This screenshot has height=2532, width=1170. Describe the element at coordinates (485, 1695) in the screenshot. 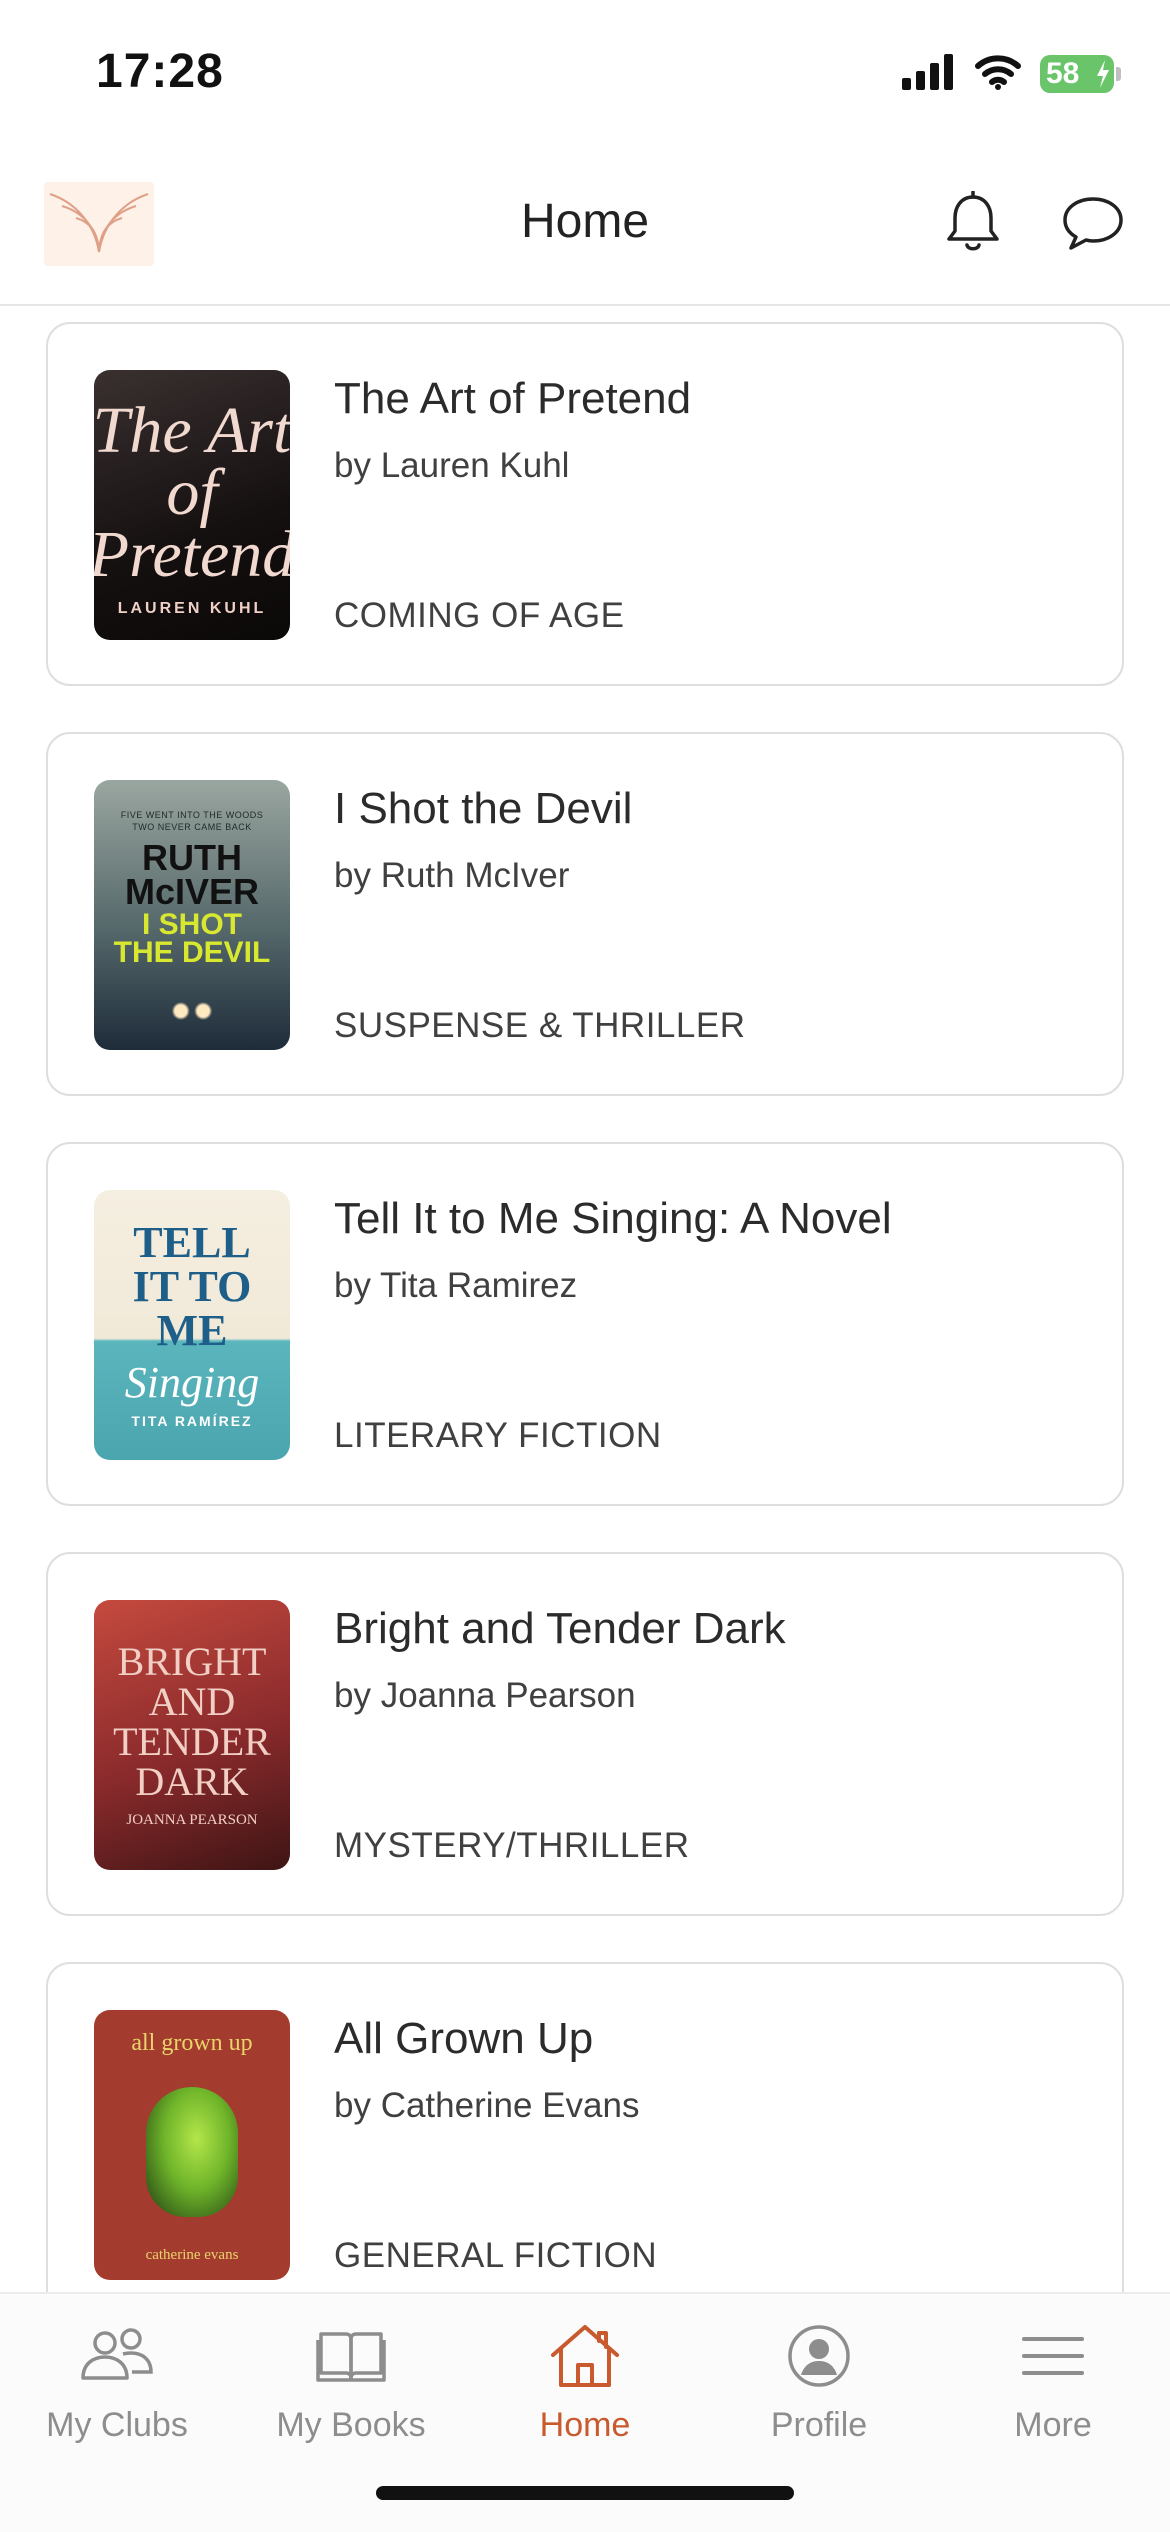

I see `book-author: by Joanna Pearson` at that location.